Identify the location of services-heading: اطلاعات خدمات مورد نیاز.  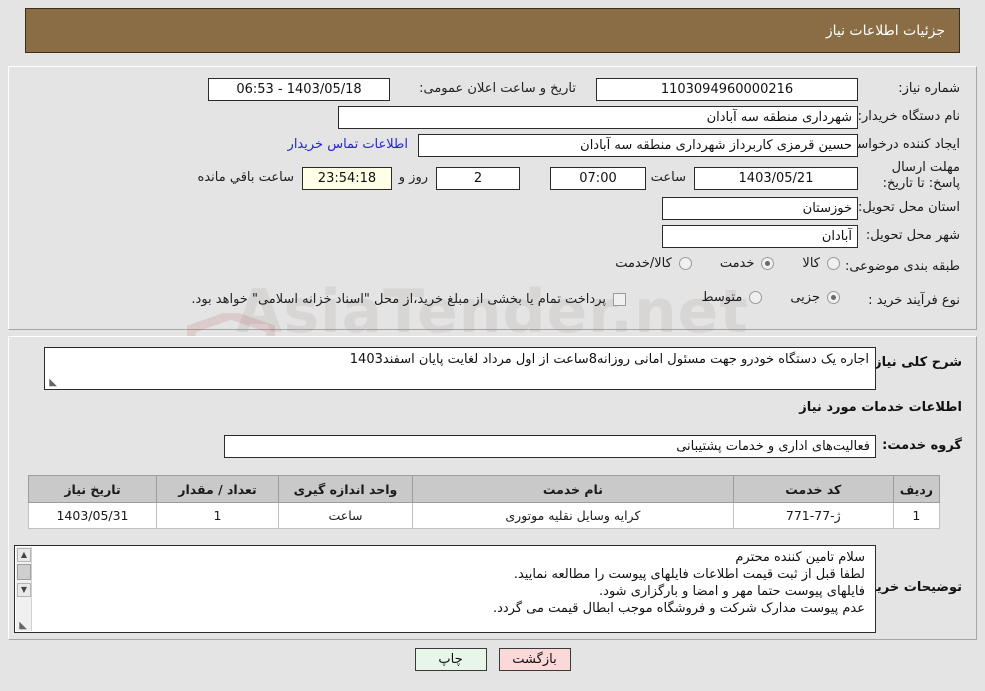
(880, 407).